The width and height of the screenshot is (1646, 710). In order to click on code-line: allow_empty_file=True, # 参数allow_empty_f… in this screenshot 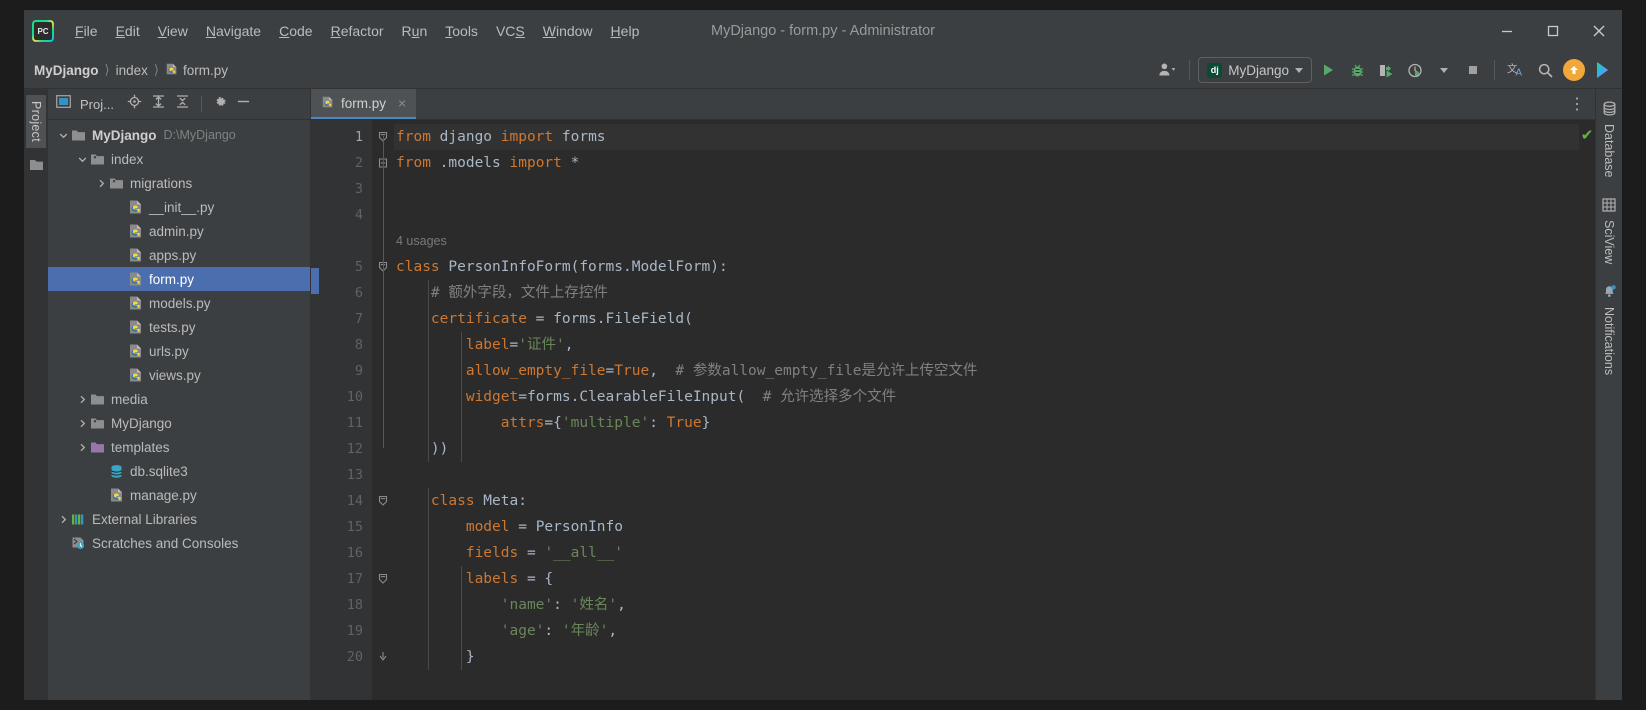, I will do `click(986, 371)`.